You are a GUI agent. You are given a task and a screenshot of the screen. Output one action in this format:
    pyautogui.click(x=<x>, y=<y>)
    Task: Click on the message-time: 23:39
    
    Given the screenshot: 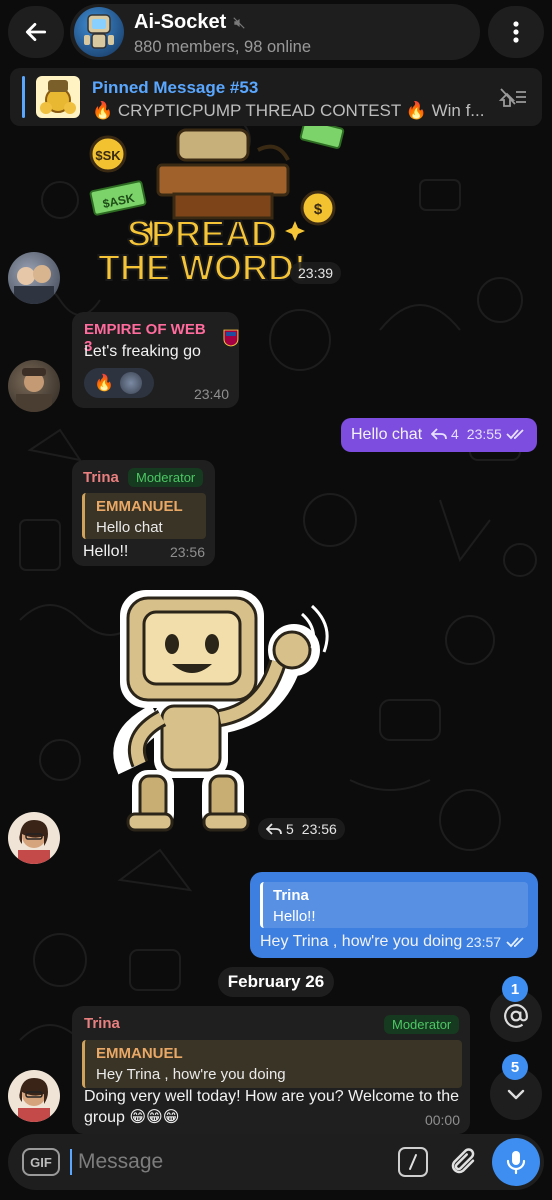 What is the action you would take?
    pyautogui.click(x=316, y=273)
    